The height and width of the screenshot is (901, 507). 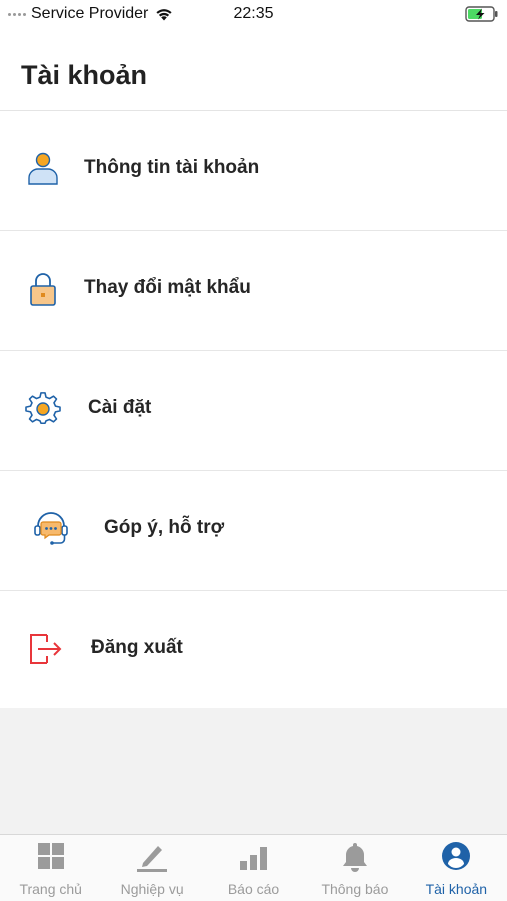 I want to click on tab-reports: Báo cáo, so click(x=253, y=868).